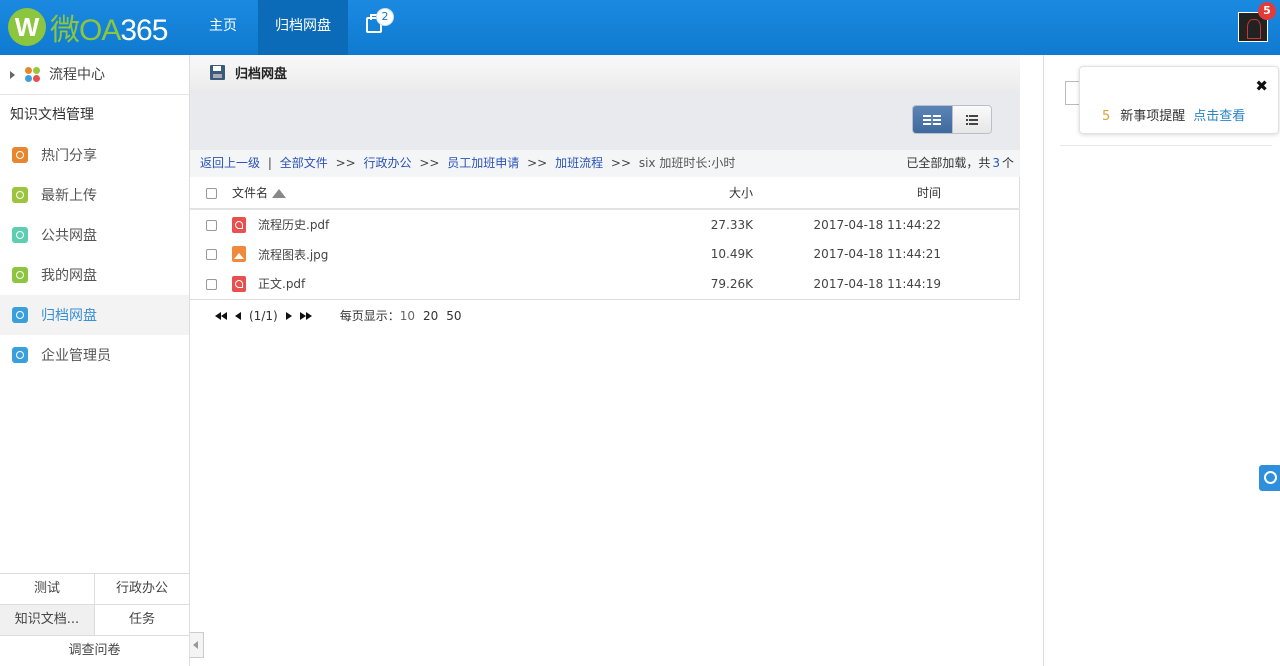  I want to click on sidebar-item-hot-share: 热门分享, so click(94, 155).